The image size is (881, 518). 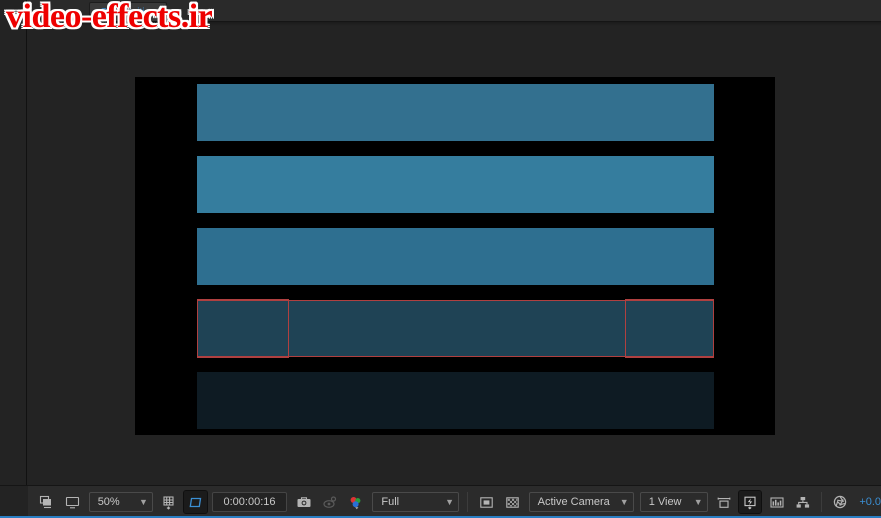 What do you see at coordinates (750, 502) in the screenshot?
I see `fast-previews-icon` at bounding box center [750, 502].